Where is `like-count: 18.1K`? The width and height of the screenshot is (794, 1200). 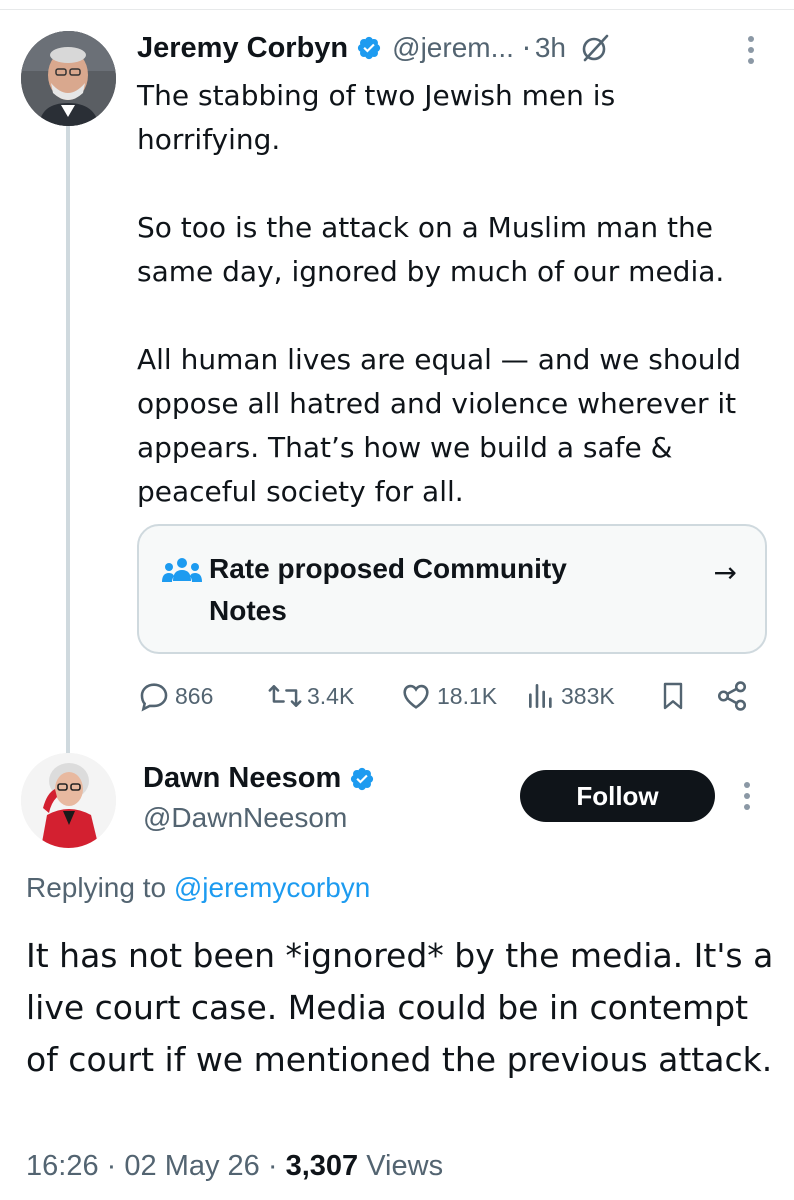
like-count: 18.1K is located at coordinates (467, 695).